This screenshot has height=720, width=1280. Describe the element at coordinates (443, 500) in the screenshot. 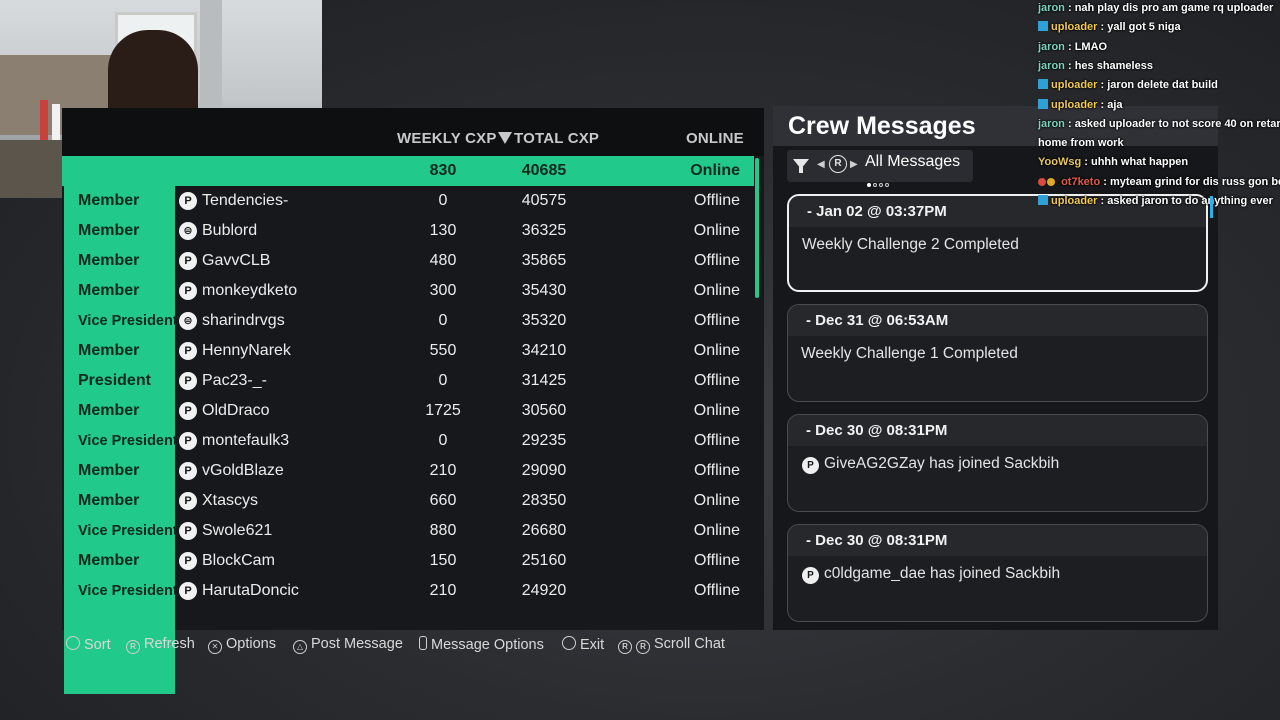

I see `row-weekly-cxp: 660` at that location.